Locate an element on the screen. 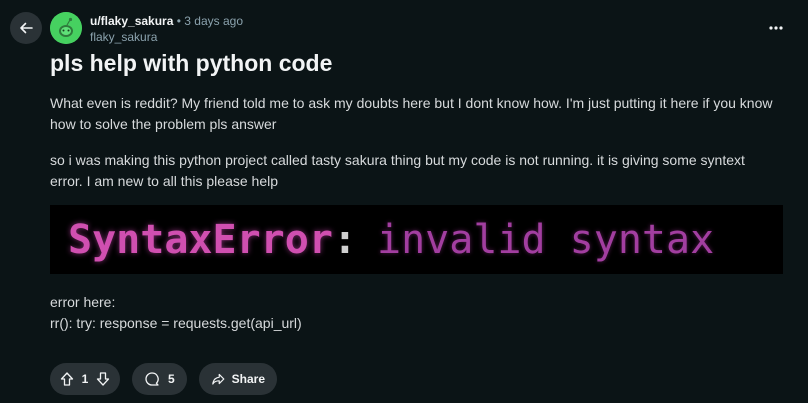 The image size is (808, 403). author-username: u/flaky_sakura is located at coordinates (131, 21).